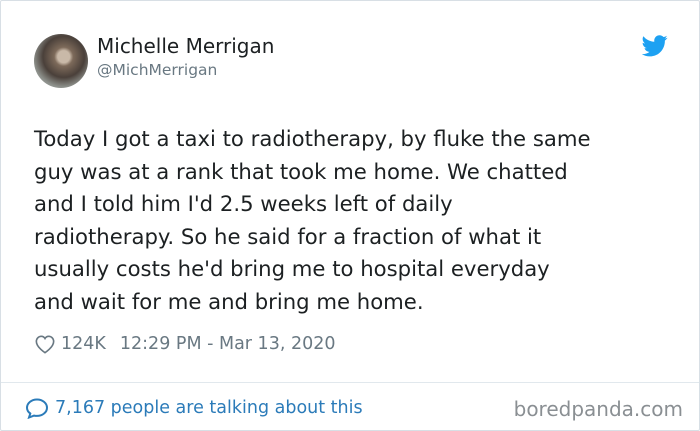 The height and width of the screenshot is (431, 700). What do you see at coordinates (45, 344) in the screenshot?
I see `heart-icon` at bounding box center [45, 344].